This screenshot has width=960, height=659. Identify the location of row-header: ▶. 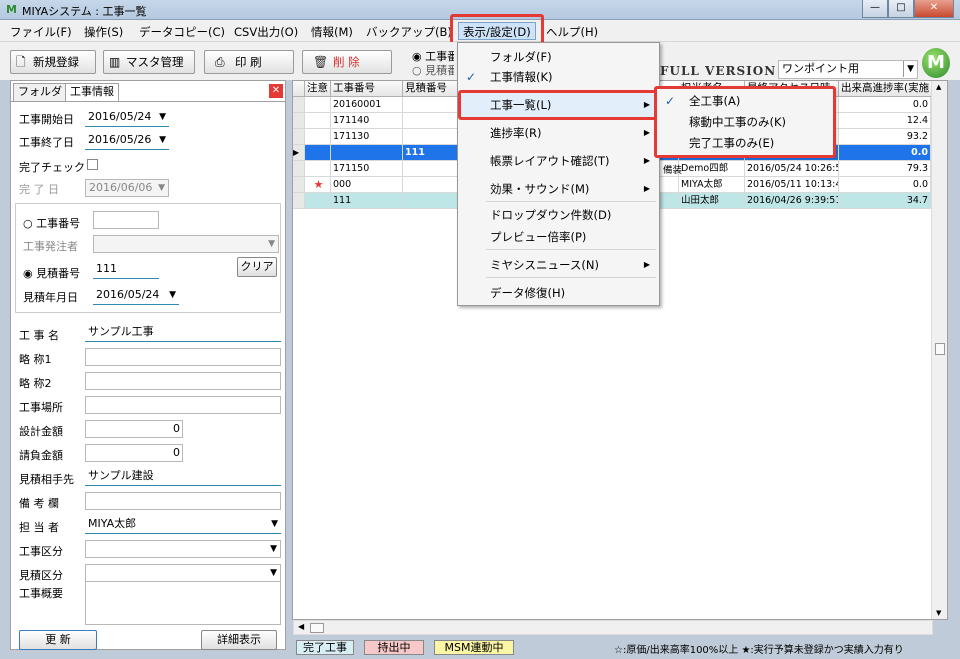
(299, 153).